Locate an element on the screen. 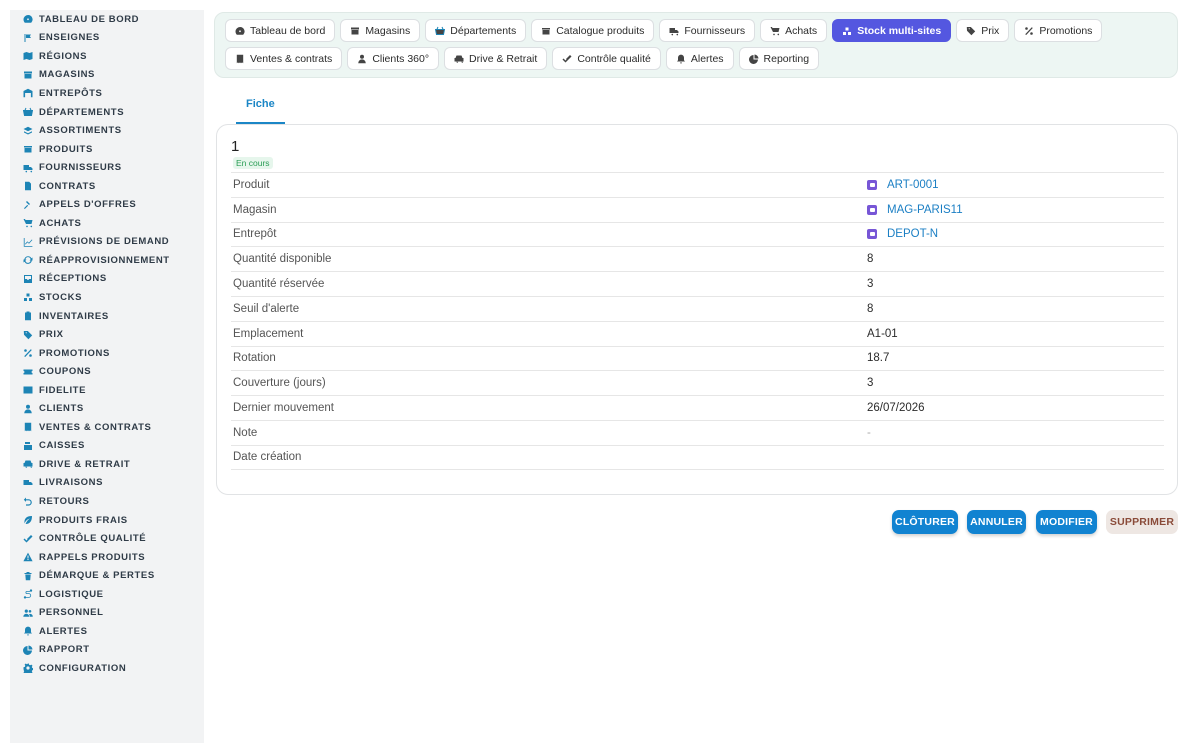 Image resolution: width=1200 pixels, height=743 pixels. truck-icon is located at coordinates (28, 168).